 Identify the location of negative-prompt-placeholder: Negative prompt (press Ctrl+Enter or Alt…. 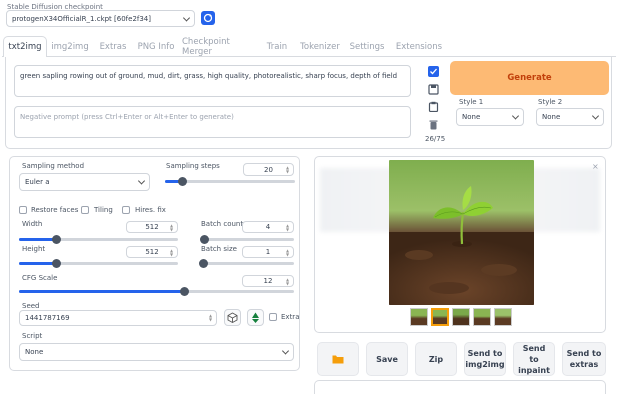
(127, 117).